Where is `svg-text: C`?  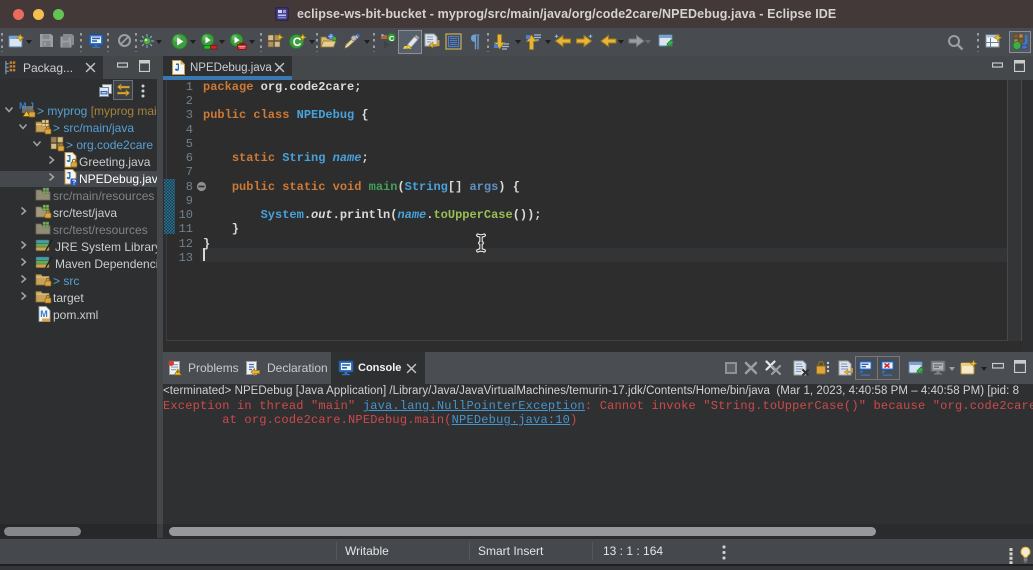 svg-text: C is located at coordinates (392, 38).